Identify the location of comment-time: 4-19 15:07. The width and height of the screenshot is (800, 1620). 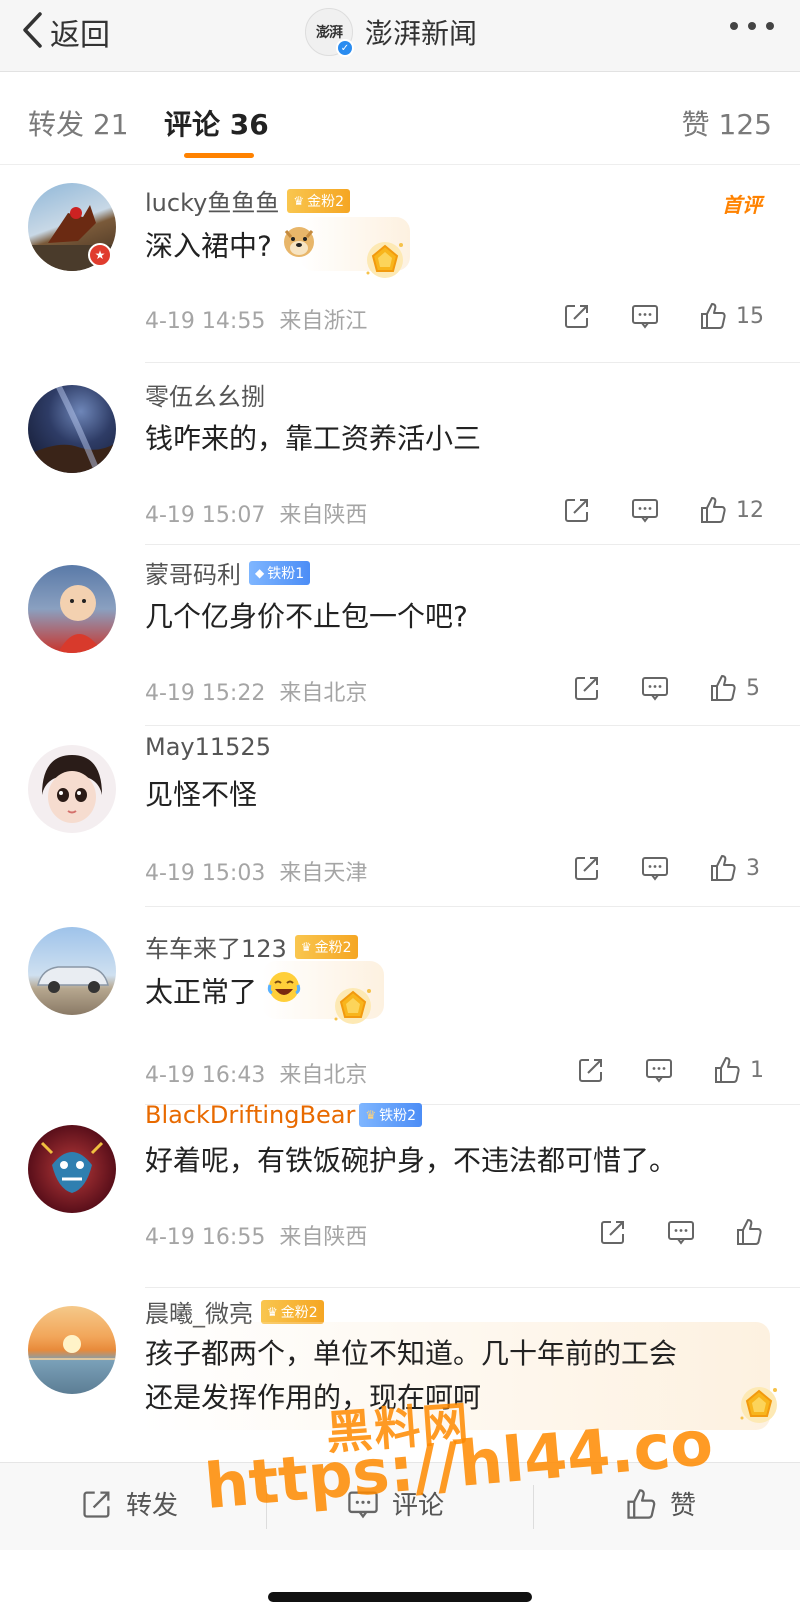
(205, 515).